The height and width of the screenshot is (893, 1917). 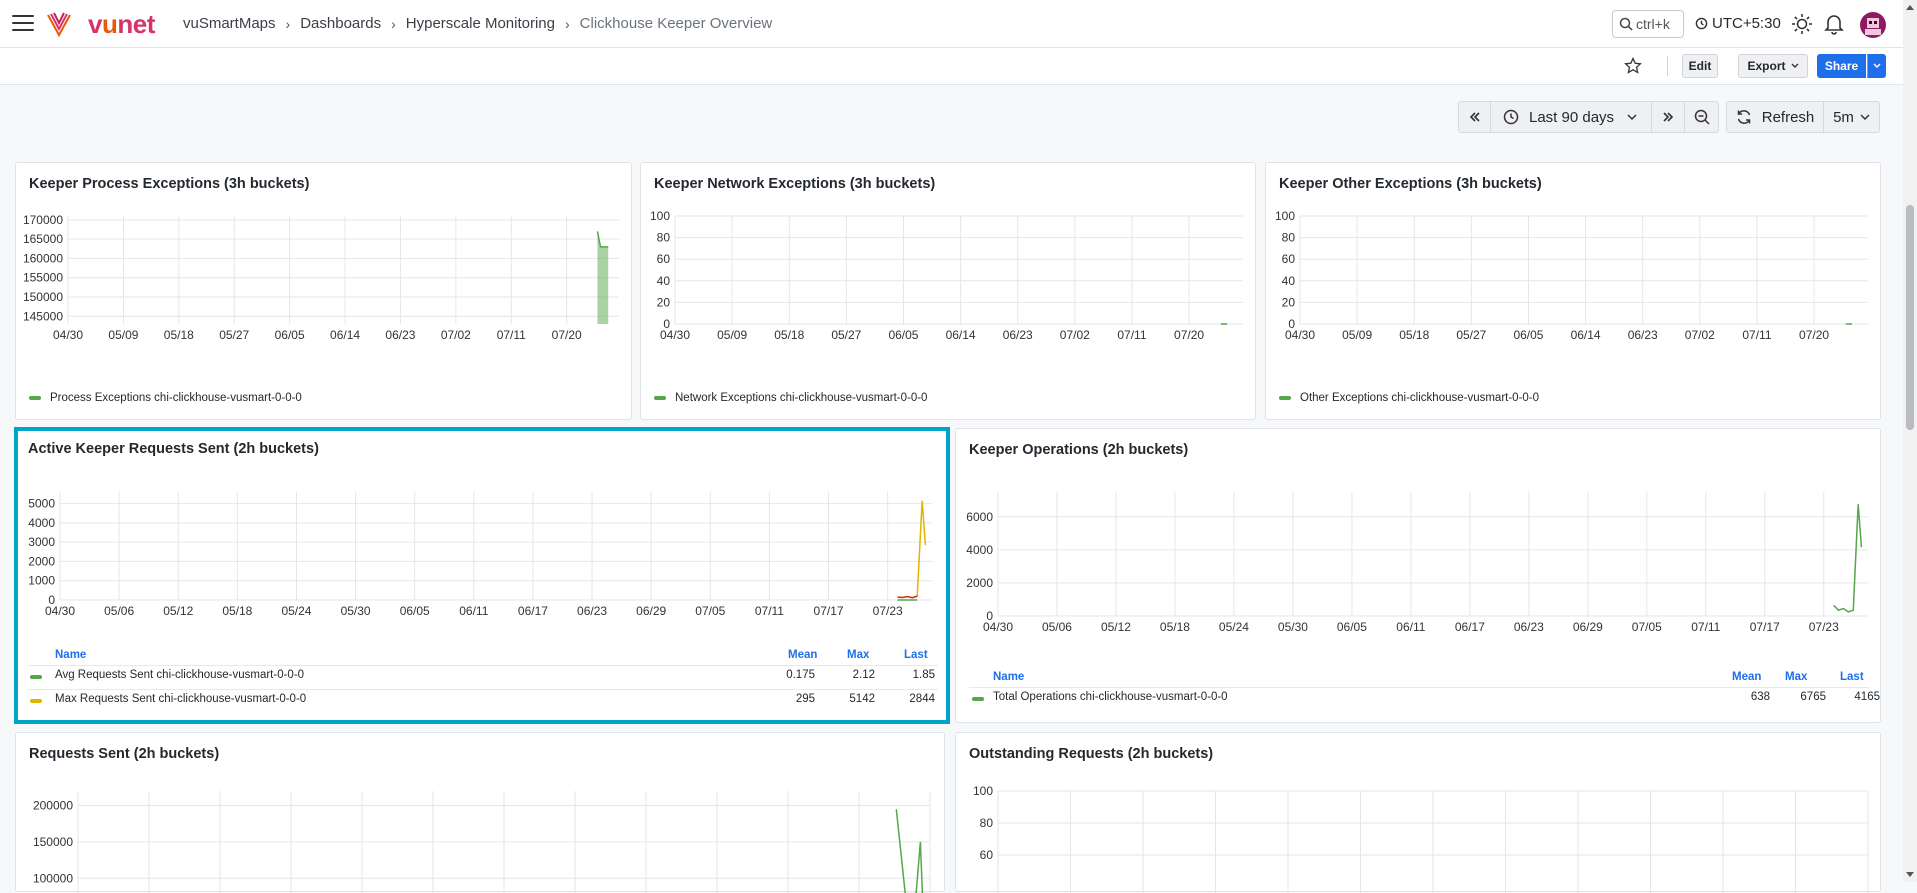 What do you see at coordinates (846, 335) in the screenshot?
I see `x-tick-label: 05/27` at bounding box center [846, 335].